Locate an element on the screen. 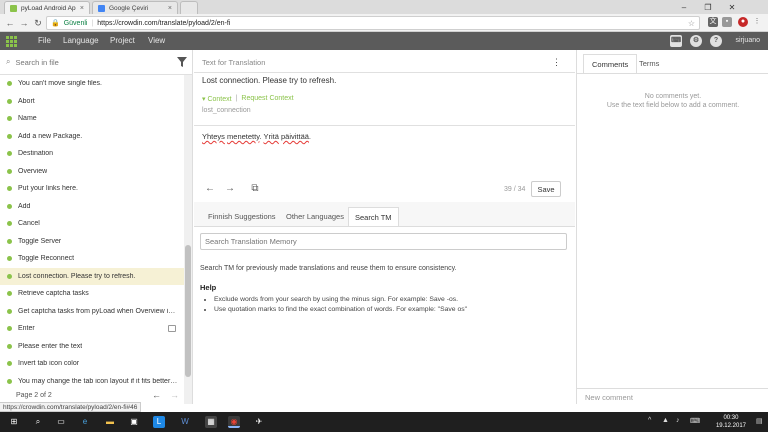 This screenshot has height=432, width=768. edge-browser-icon: e is located at coordinates (85, 422).